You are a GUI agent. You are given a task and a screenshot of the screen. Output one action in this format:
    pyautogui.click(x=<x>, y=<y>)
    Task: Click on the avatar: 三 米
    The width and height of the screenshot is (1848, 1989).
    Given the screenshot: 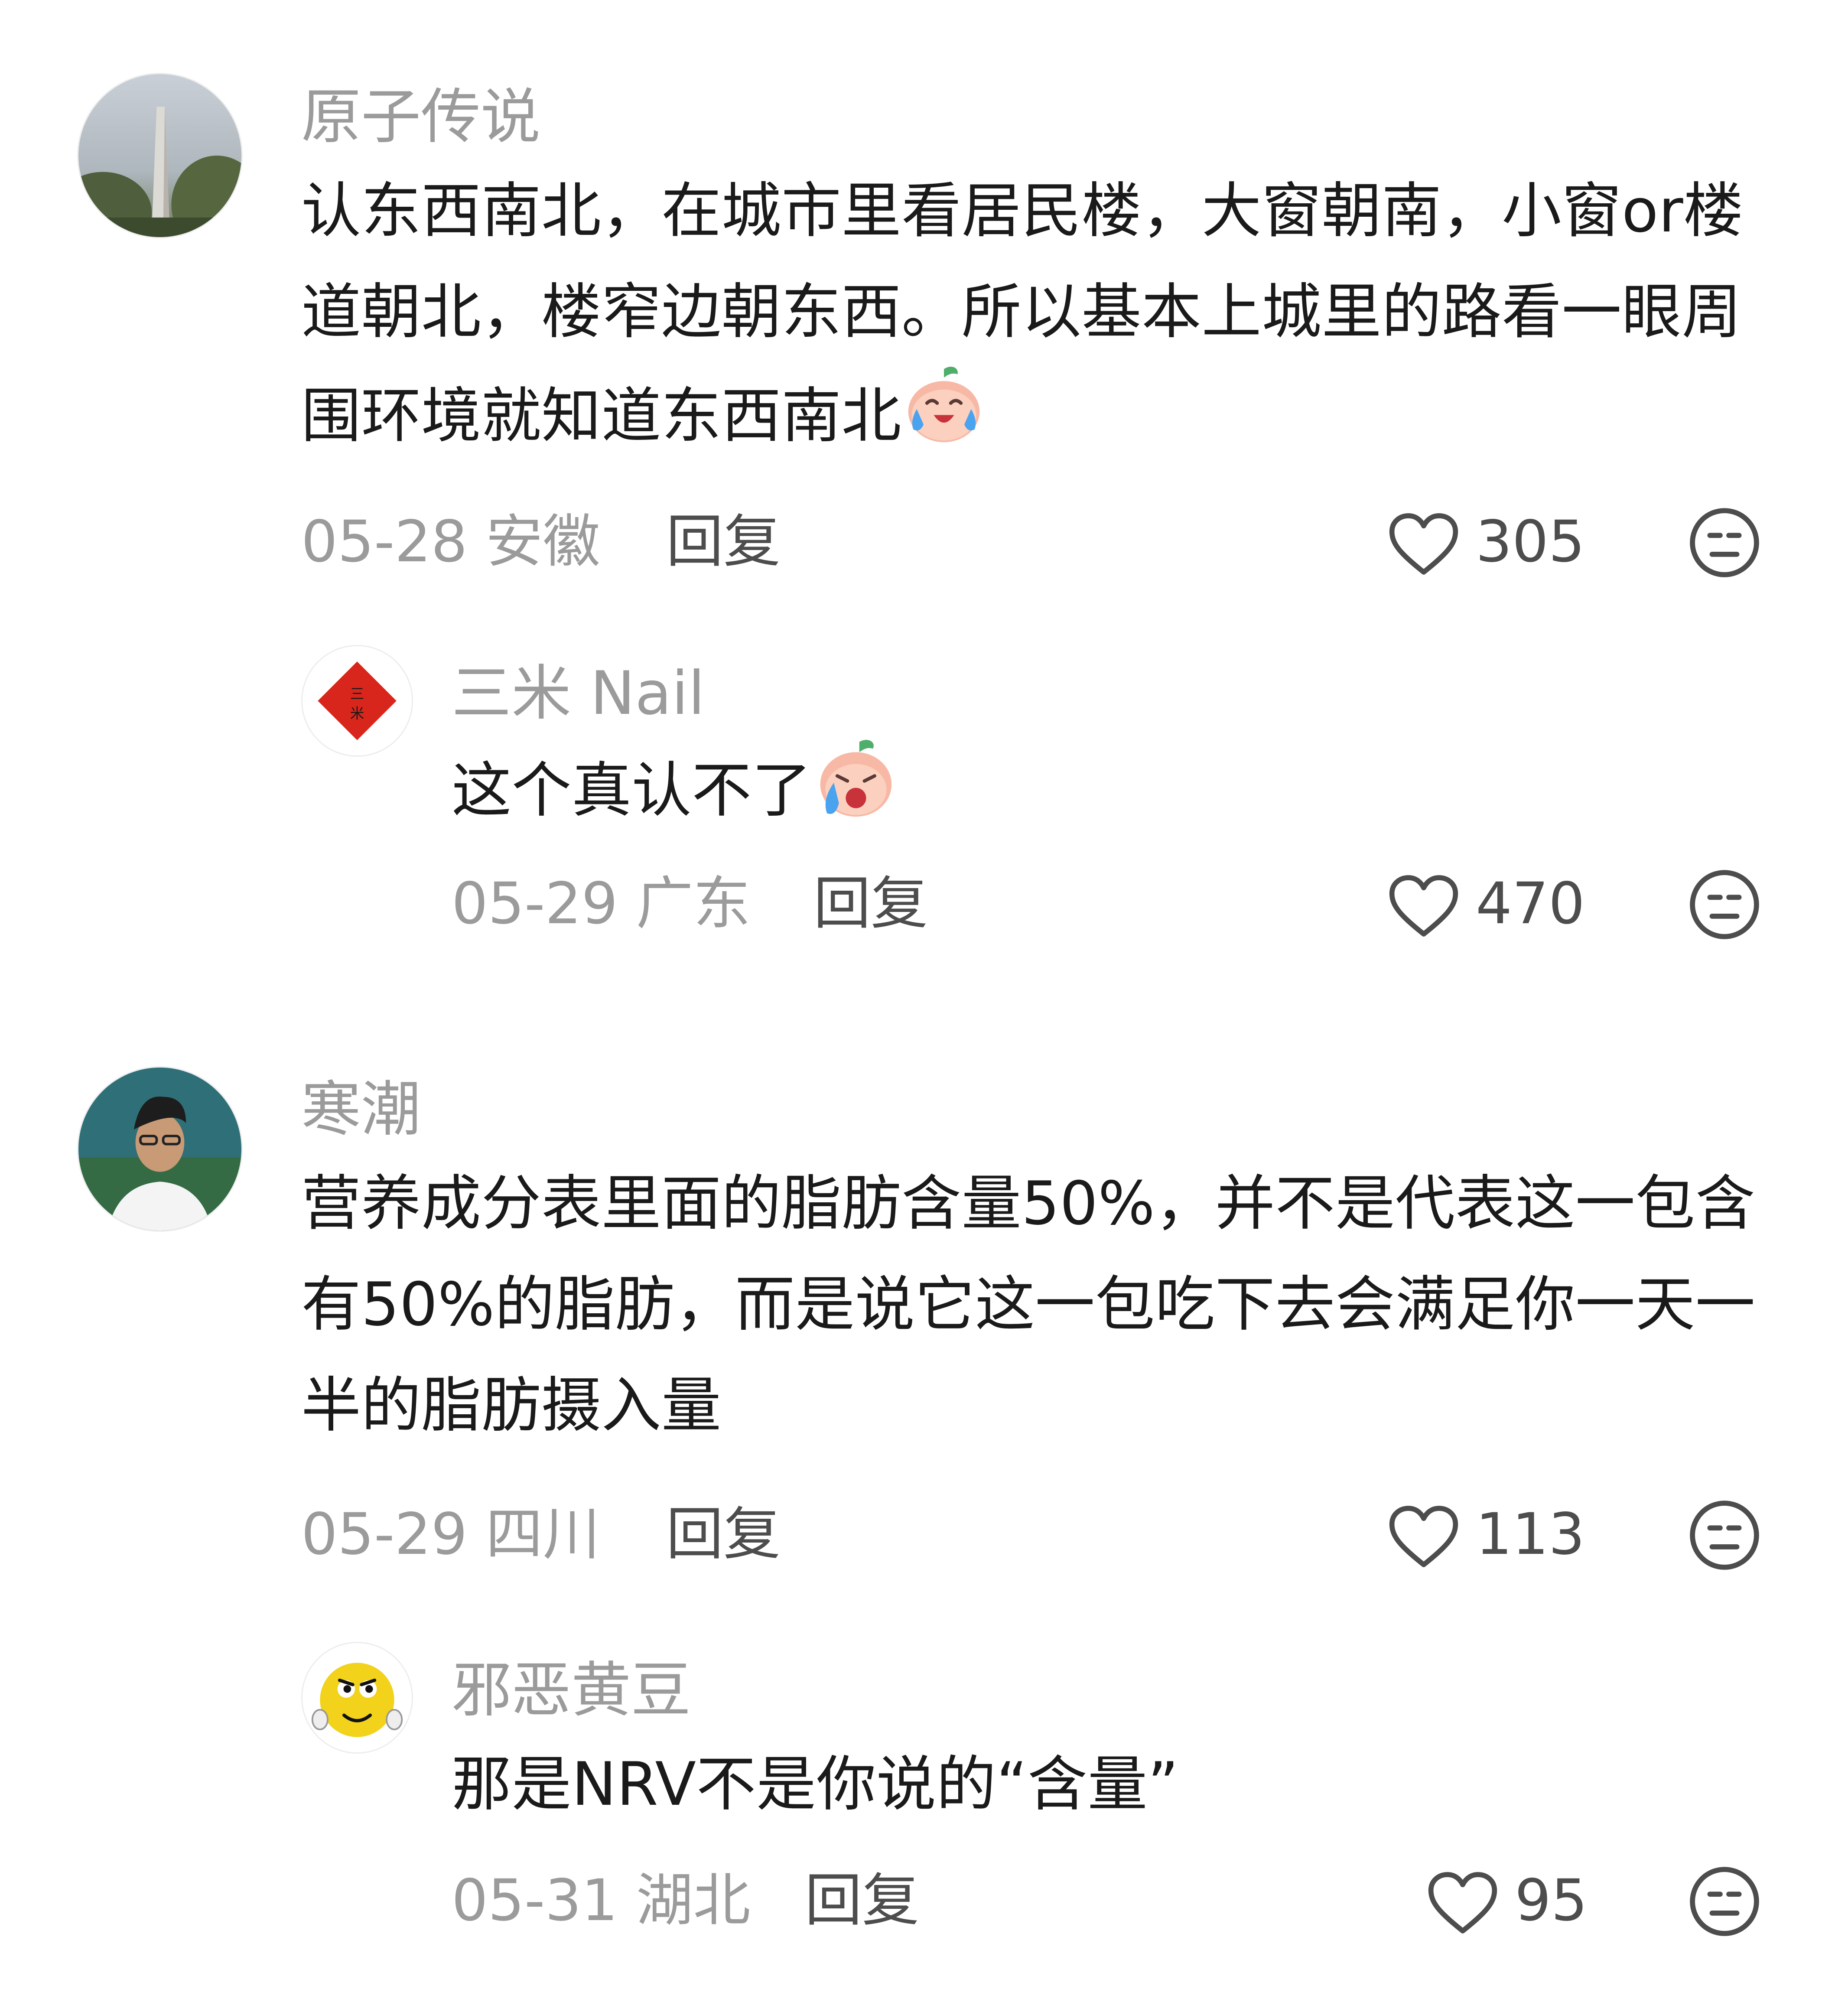 What is the action you would take?
    pyautogui.click(x=357, y=701)
    